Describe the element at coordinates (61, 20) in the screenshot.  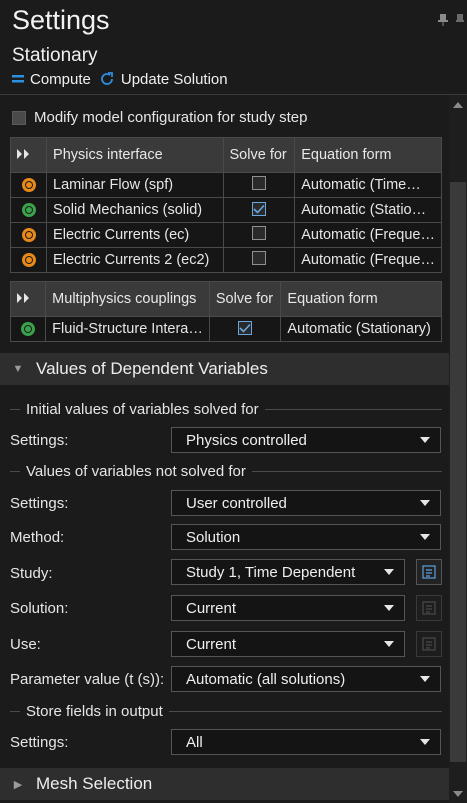
I see `page-title: Settings` at that location.